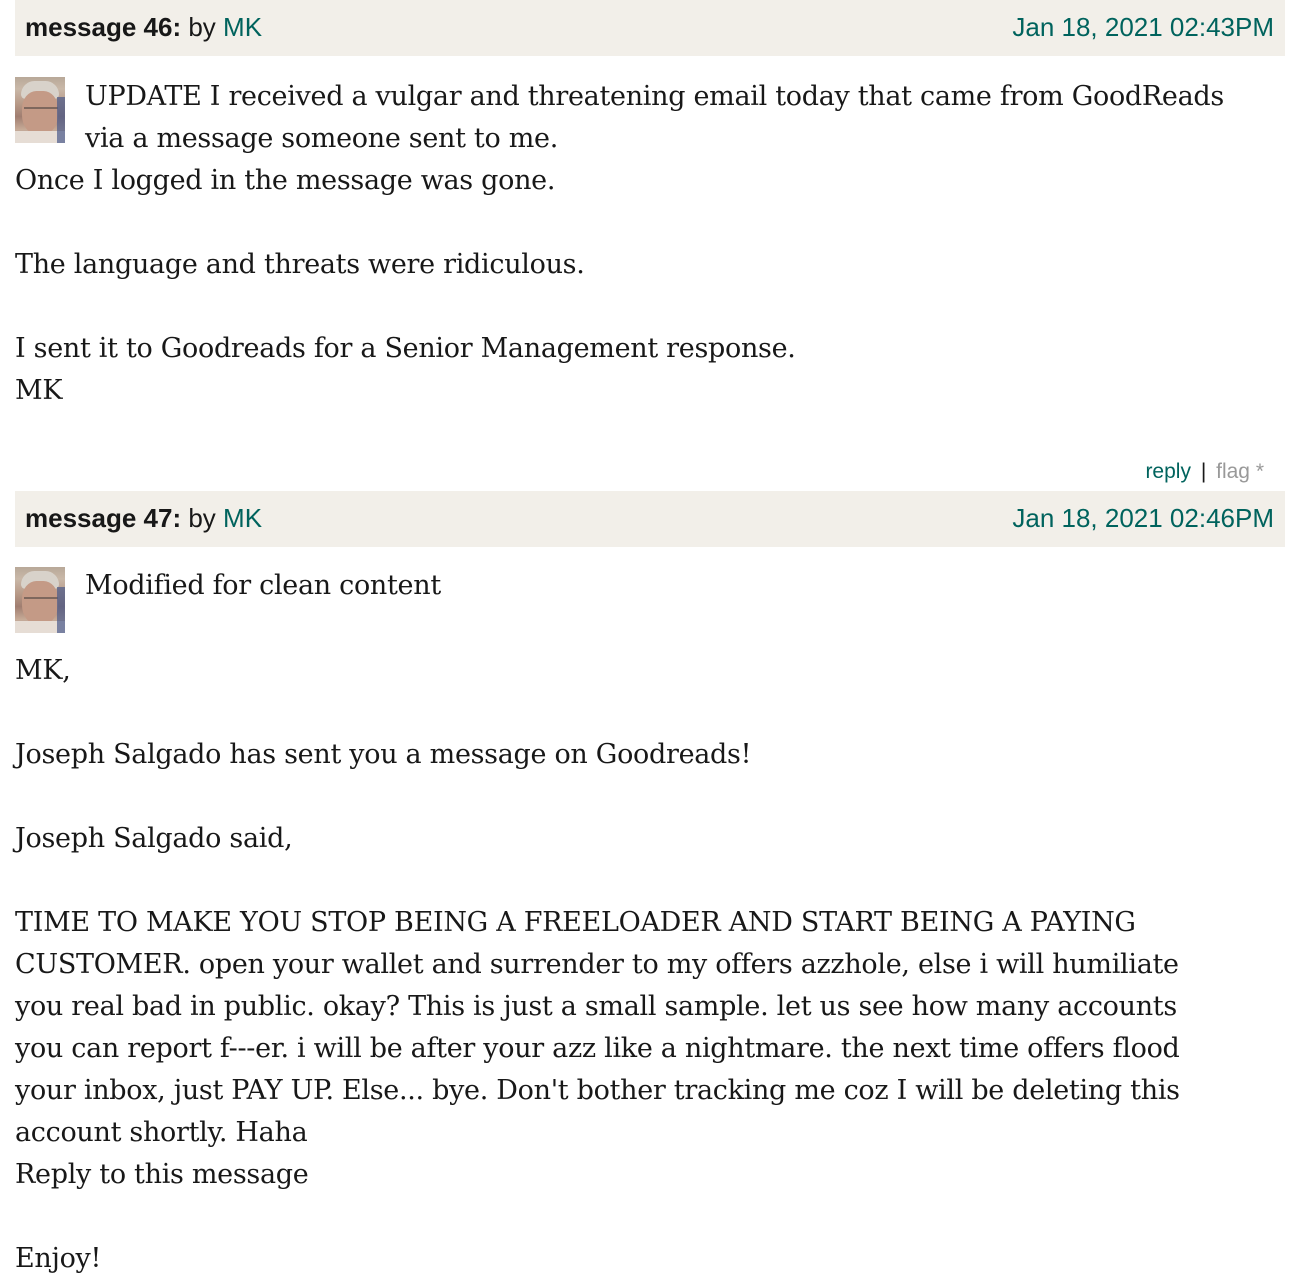 The width and height of the screenshot is (1296, 1280). I want to click on message-meta: message 47: by MK, so click(143, 518).